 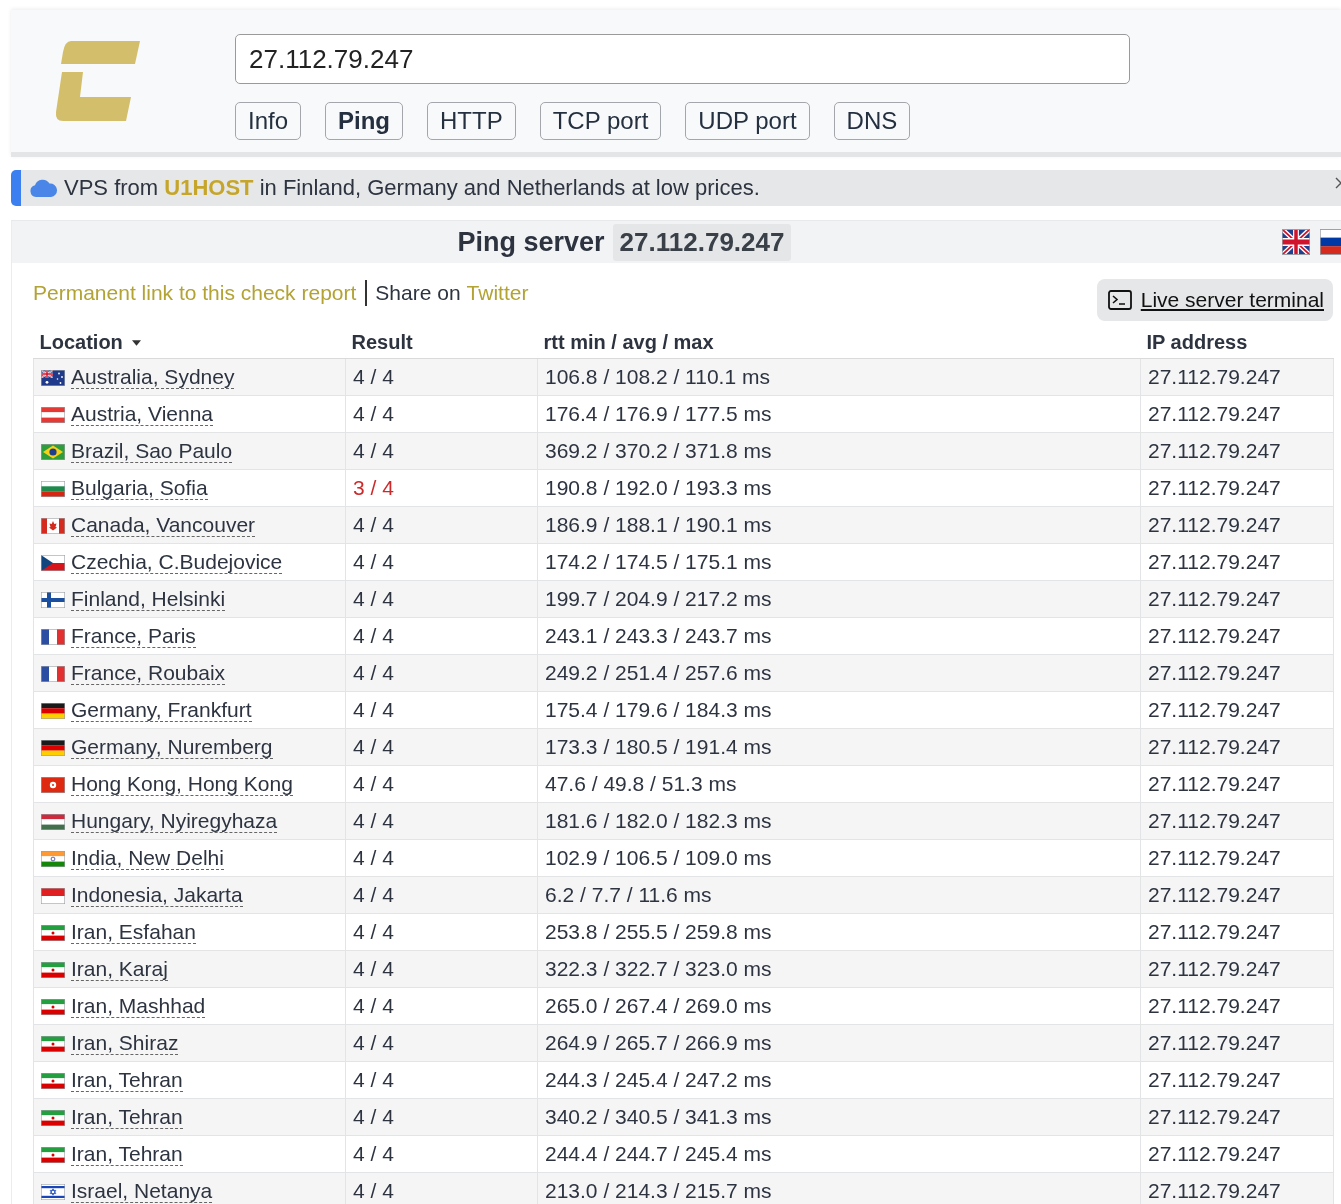 I want to click on rtt-cell: 322.3 / 322.7 / 323.0 ms, so click(x=839, y=969).